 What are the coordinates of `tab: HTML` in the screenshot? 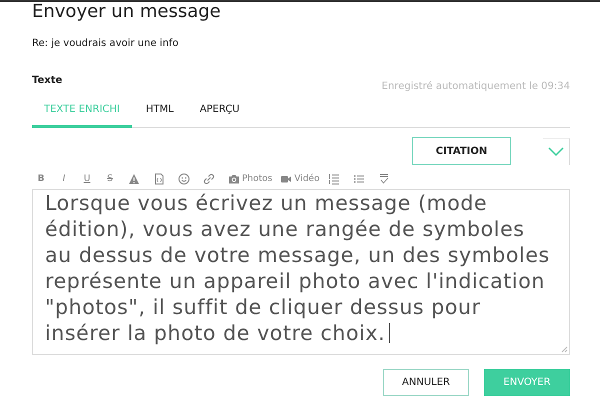 It's located at (160, 112).